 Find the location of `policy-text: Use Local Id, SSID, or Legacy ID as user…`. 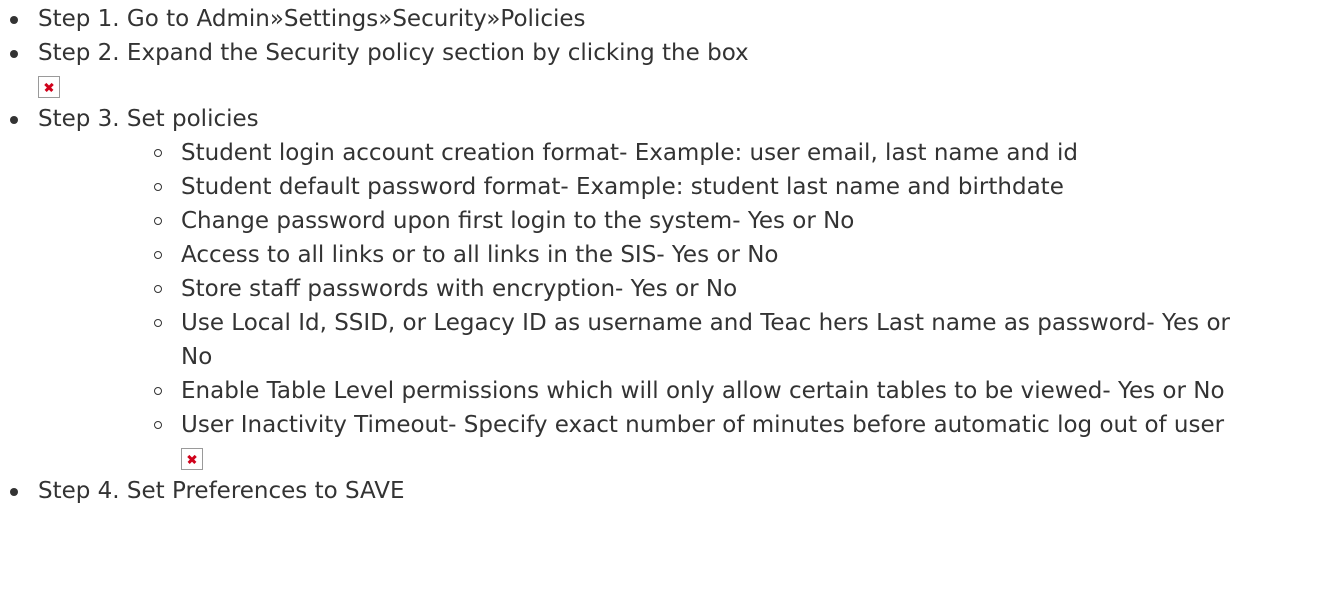

policy-text: Use Local Id, SSID, or Legacy ID as user… is located at coordinates (705, 340).